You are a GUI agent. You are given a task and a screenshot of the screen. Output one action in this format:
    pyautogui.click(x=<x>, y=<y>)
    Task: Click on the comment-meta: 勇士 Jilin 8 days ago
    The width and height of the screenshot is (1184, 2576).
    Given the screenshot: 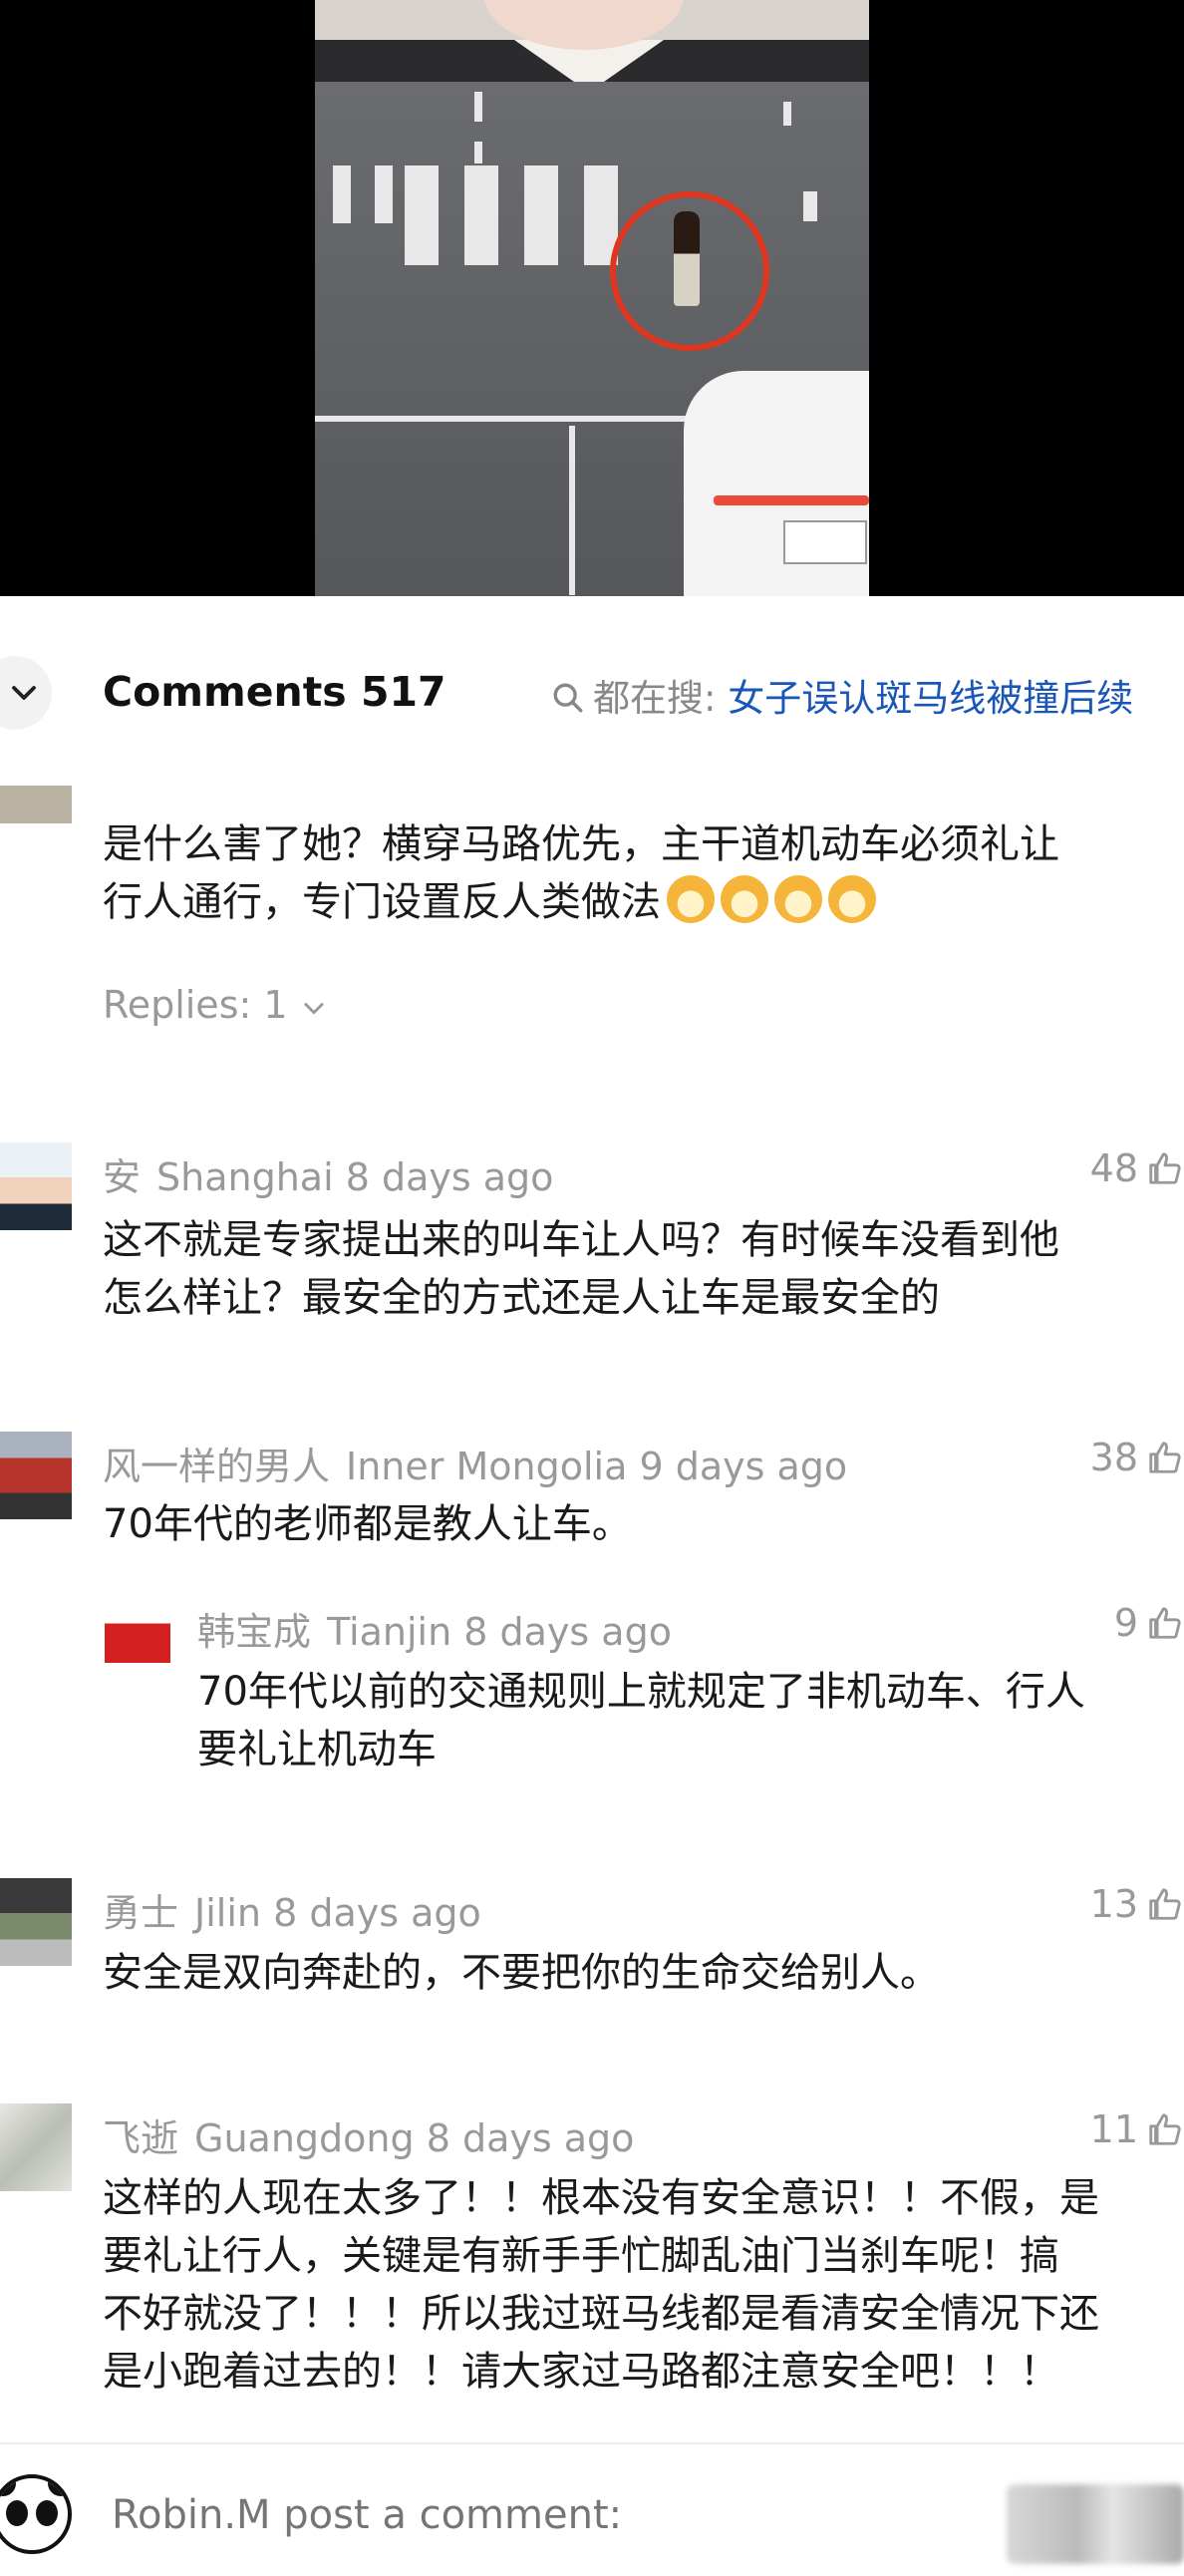 What is the action you would take?
    pyautogui.click(x=292, y=1909)
    